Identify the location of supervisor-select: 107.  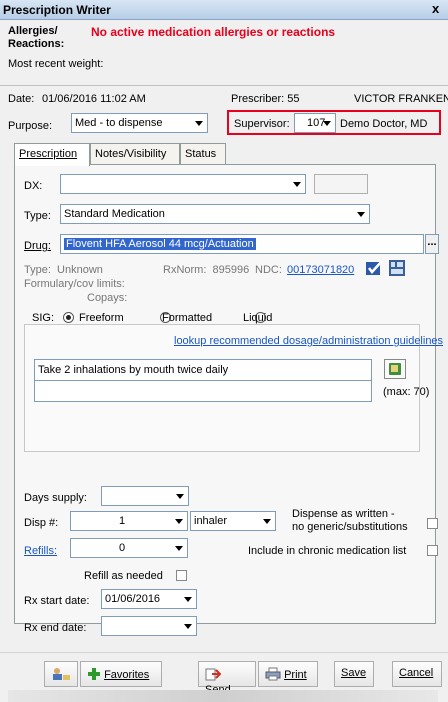
(315, 123).